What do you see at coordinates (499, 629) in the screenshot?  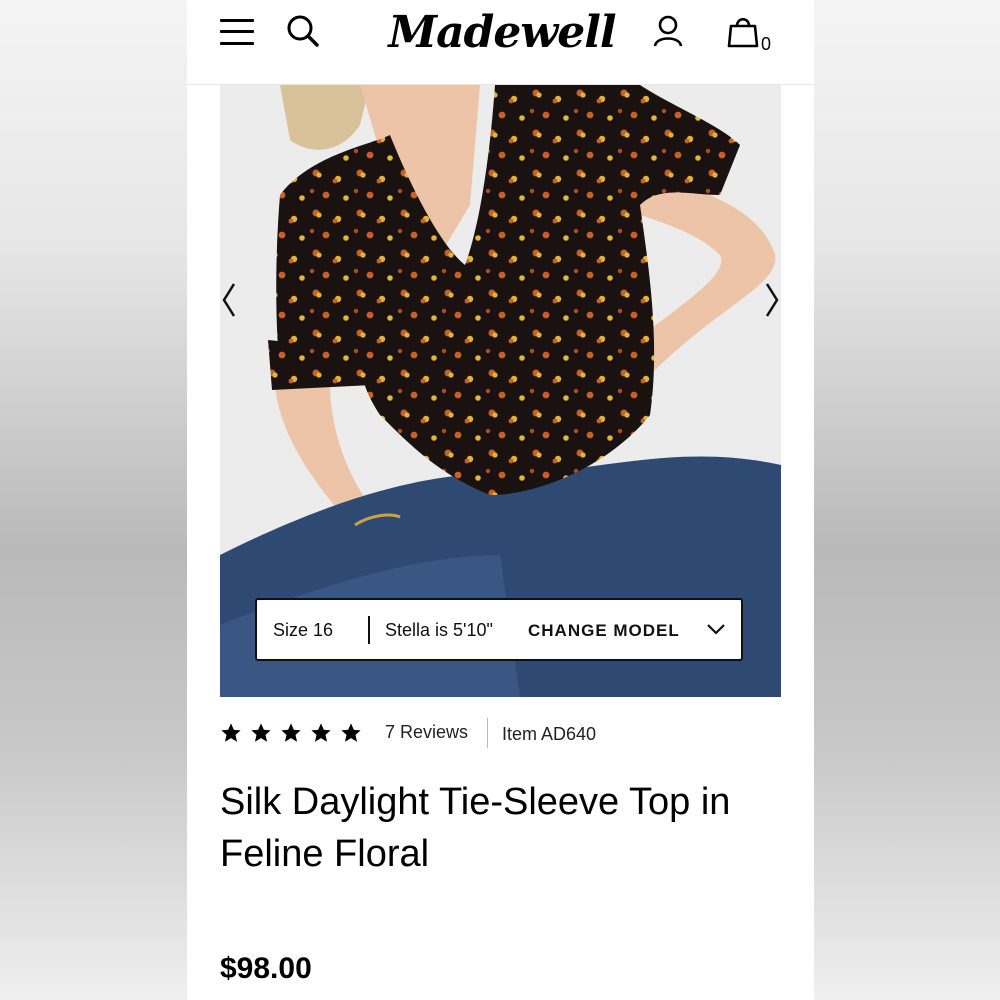 I see `change-model-bar: Size 16 Stella is 5'10" CHANGE MODEL` at bounding box center [499, 629].